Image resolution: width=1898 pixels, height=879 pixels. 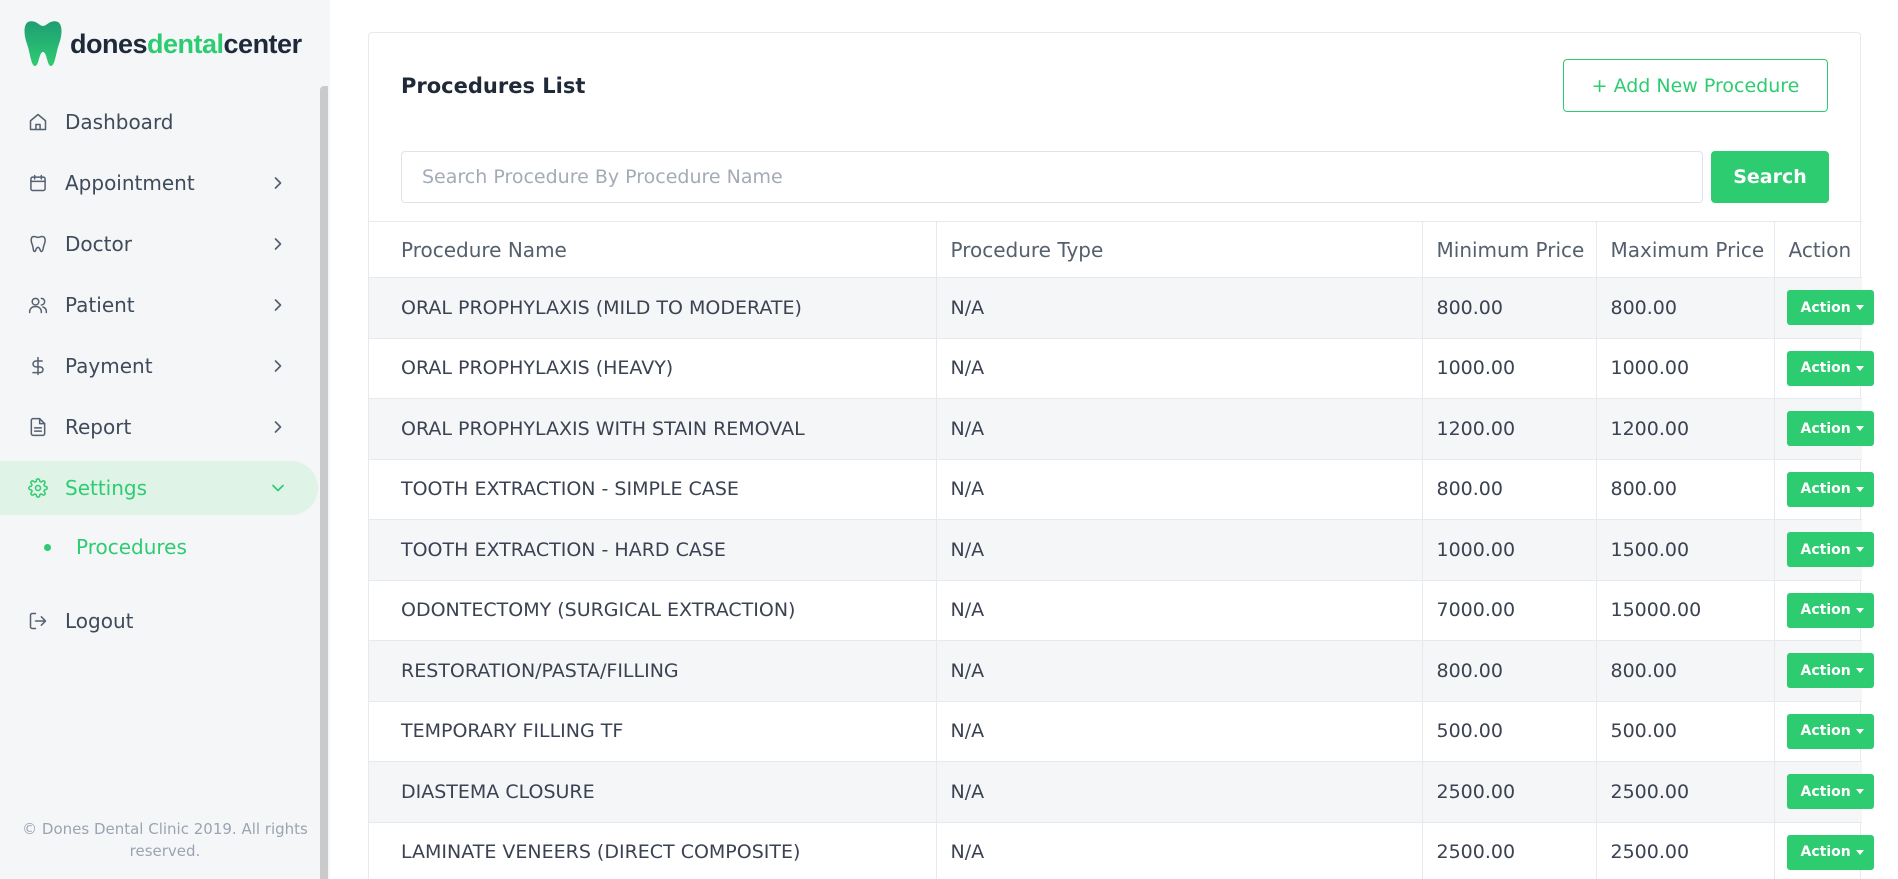 What do you see at coordinates (1770, 177) in the screenshot?
I see `search-button: Search` at bounding box center [1770, 177].